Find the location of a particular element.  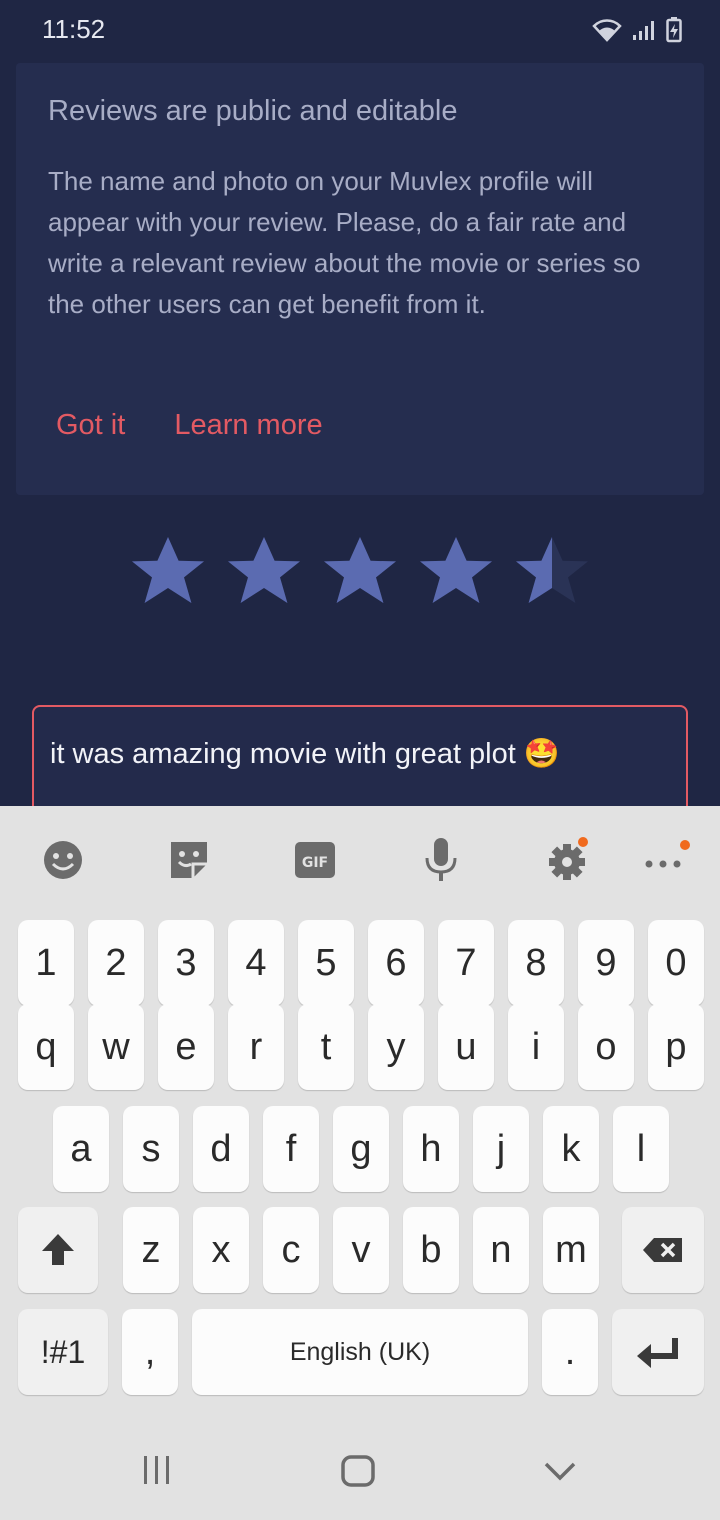

hide-keyboard-chevron-icon is located at coordinates (560, 1471).